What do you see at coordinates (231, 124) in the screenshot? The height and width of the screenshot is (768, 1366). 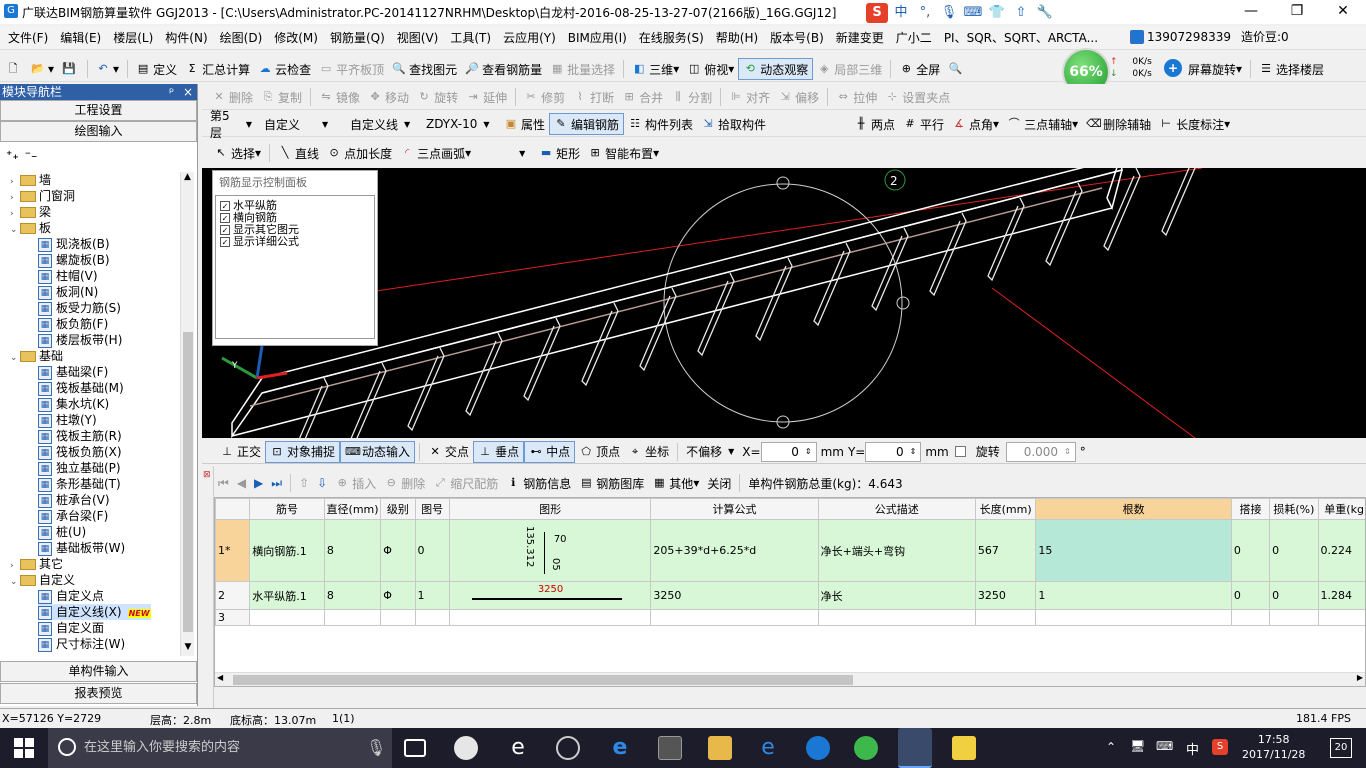 I see `floor-select: 第5层 ▼` at bounding box center [231, 124].